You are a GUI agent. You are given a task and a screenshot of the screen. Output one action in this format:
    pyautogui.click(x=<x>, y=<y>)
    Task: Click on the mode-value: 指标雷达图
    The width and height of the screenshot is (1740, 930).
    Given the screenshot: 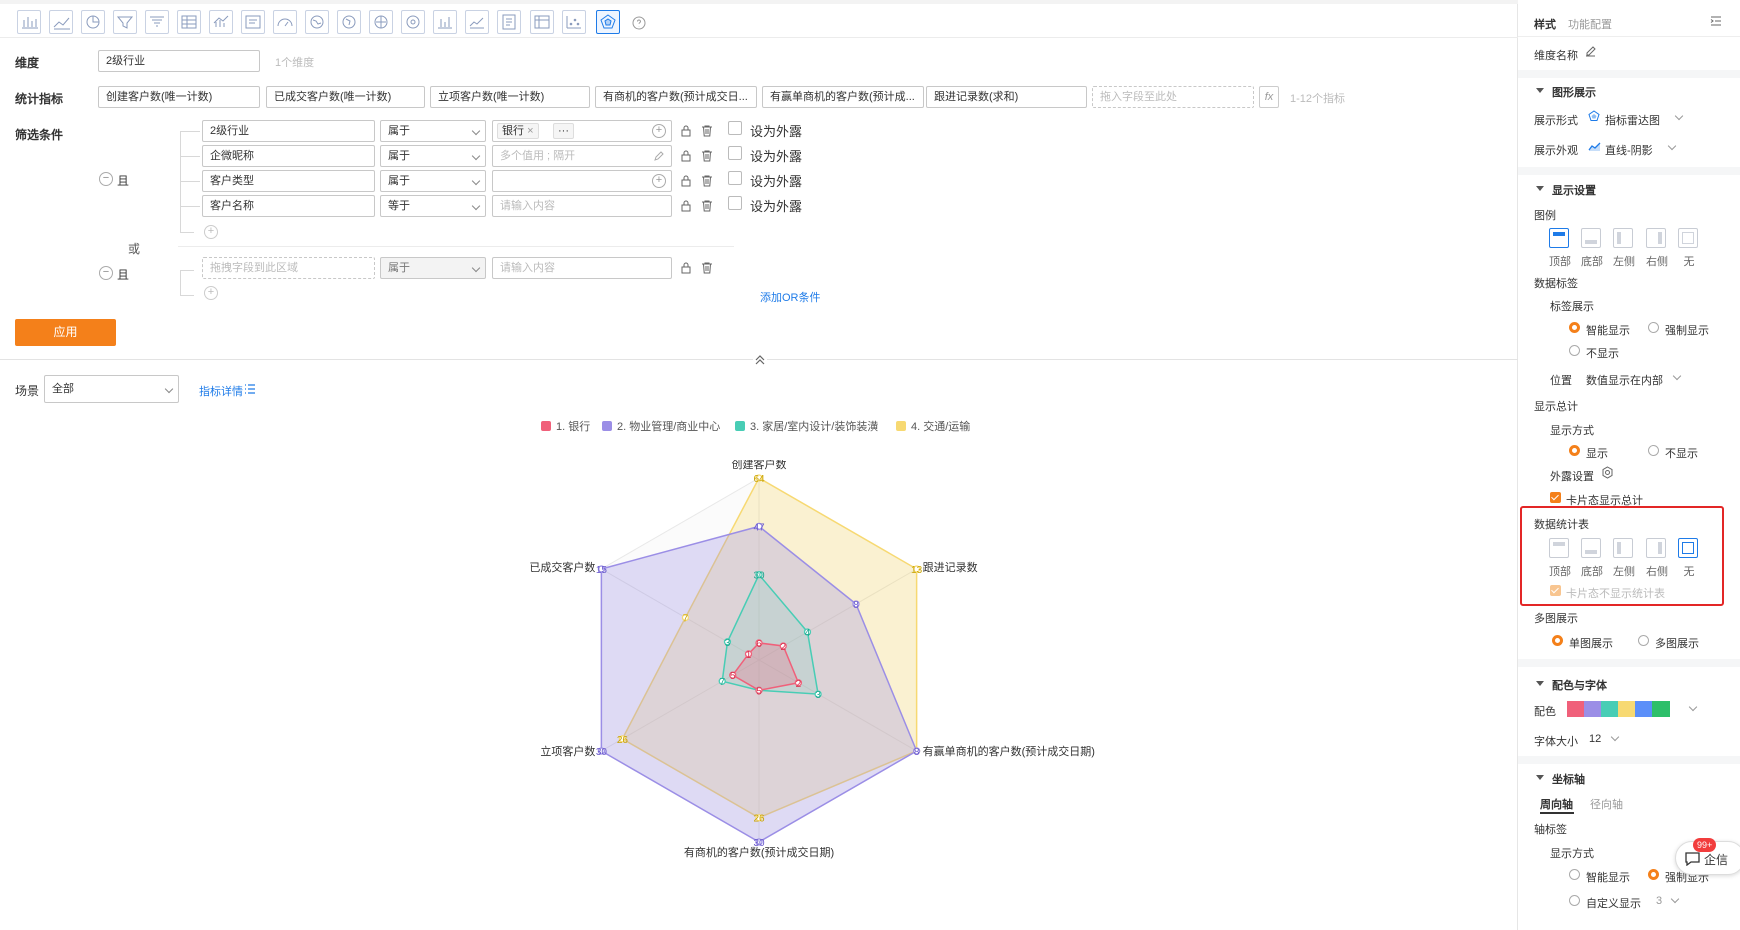 What is the action you would take?
    pyautogui.click(x=1632, y=120)
    